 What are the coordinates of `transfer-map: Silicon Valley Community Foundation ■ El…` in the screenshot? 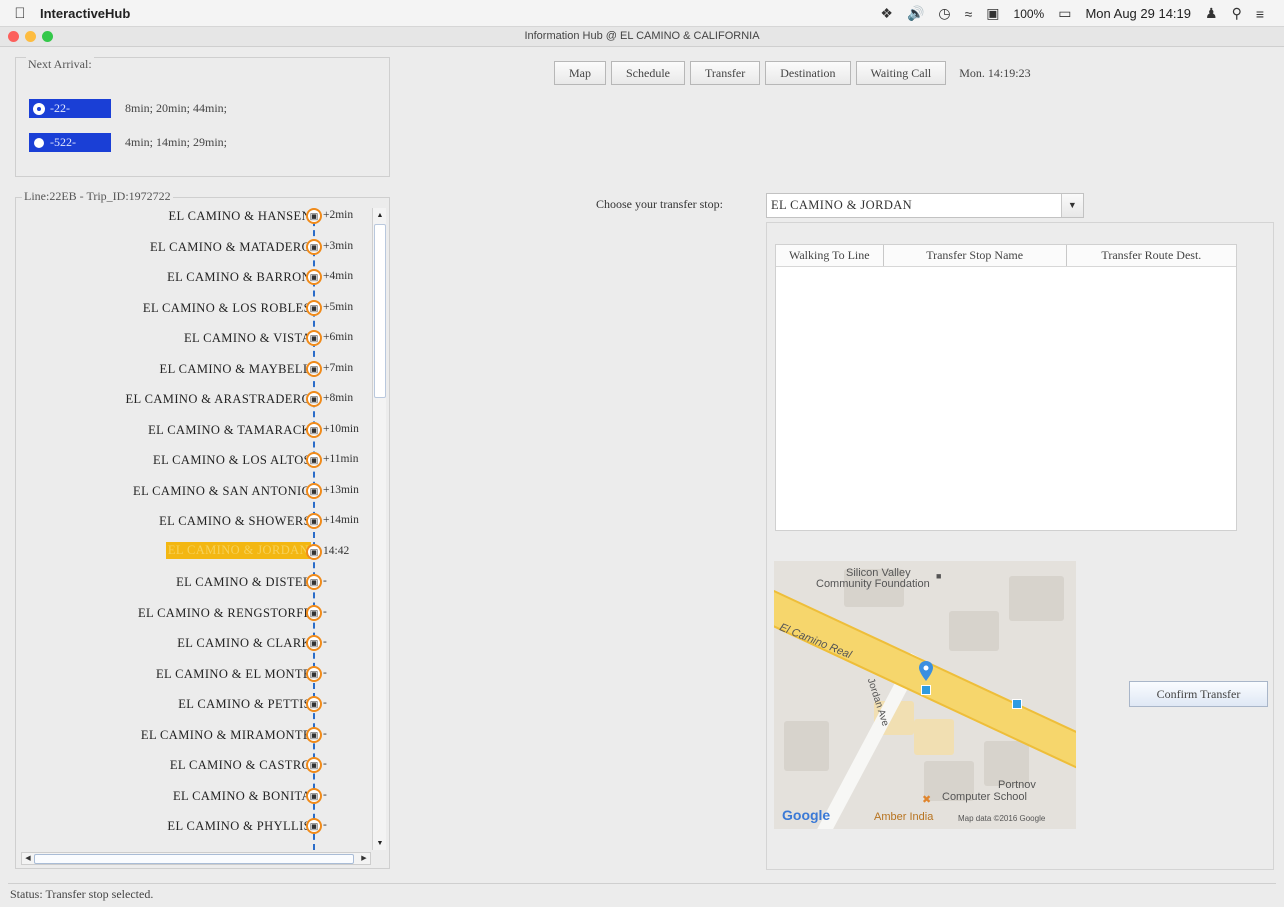 It's located at (925, 695).